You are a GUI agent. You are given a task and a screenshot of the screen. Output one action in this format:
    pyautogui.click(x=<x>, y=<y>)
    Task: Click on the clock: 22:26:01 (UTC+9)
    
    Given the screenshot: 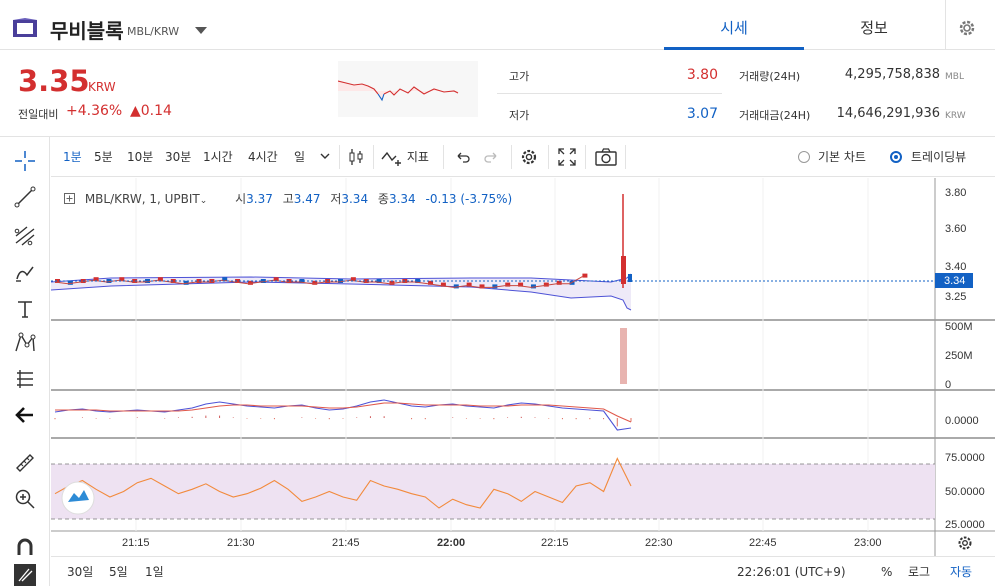 What is the action you would take?
    pyautogui.click(x=791, y=572)
    